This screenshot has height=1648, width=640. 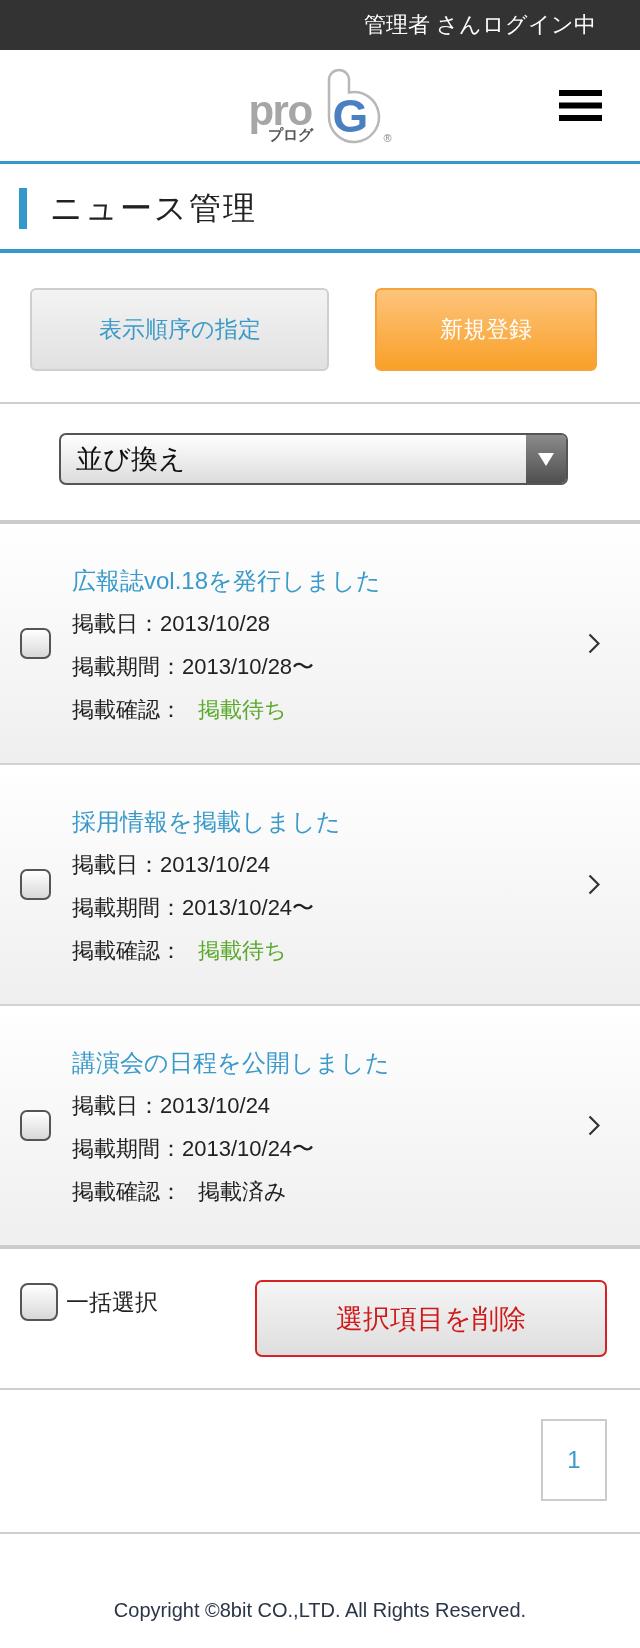 I want to click on login-status: 管理者 さんログイン中, so click(x=479, y=25).